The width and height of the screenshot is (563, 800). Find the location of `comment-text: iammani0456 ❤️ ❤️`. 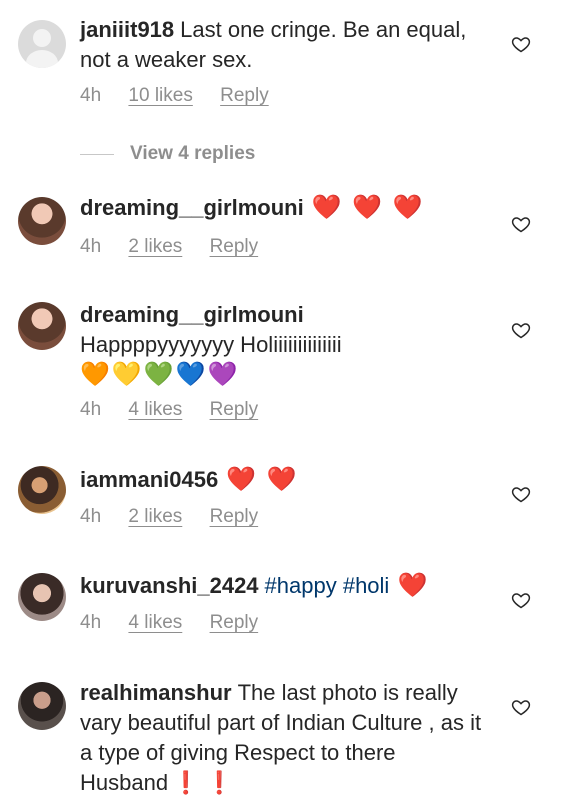

comment-text: iammani0456 ❤️ ❤️ is located at coordinates (280, 480).